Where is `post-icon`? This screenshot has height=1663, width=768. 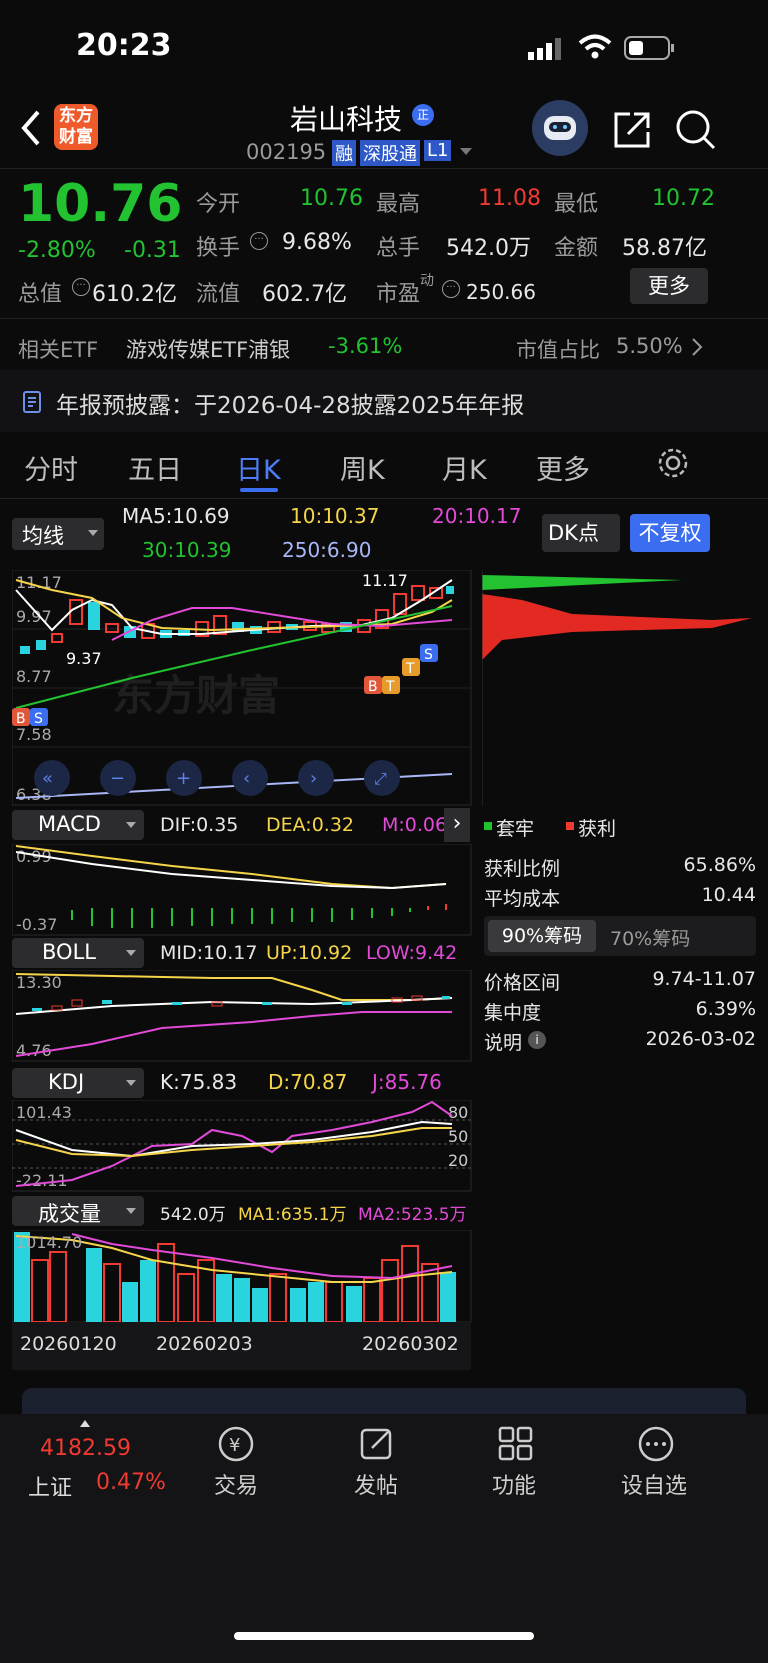 post-icon is located at coordinates (378, 1446).